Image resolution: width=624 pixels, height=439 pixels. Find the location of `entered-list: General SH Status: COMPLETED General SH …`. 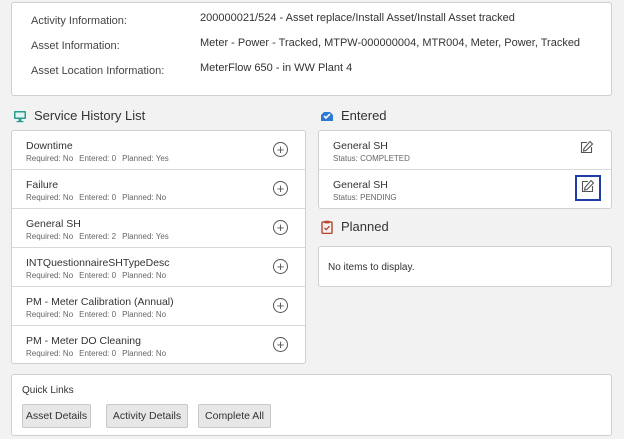

entered-list: General SH Status: COMPLETED General SH … is located at coordinates (465, 169).